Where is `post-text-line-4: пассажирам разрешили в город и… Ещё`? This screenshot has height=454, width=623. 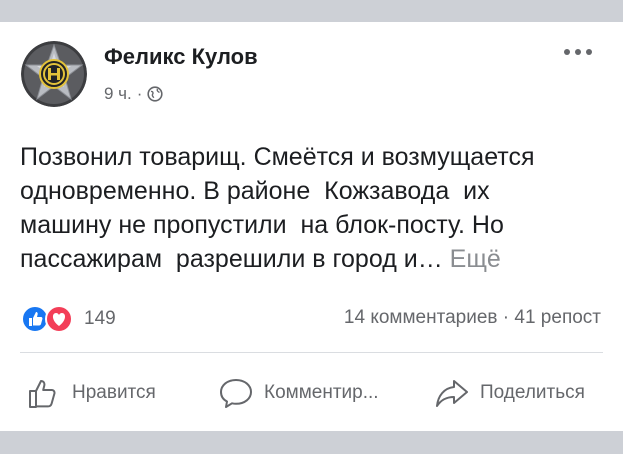
post-text-line-4: пассажирам разрешили в город и… Ещё is located at coordinates (315, 259).